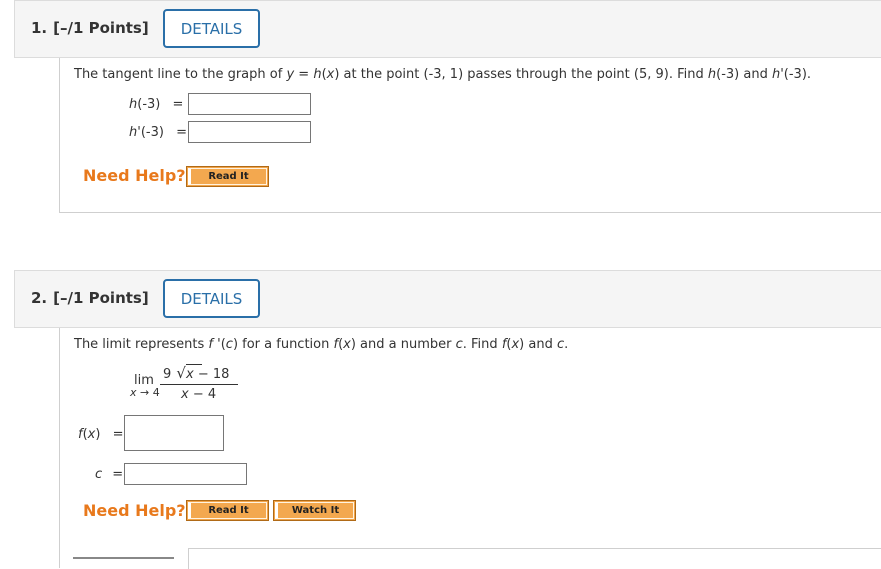 This screenshot has height=569, width=881. What do you see at coordinates (199, 384) in the screenshot?
I see `fraction-bar` at bounding box center [199, 384].